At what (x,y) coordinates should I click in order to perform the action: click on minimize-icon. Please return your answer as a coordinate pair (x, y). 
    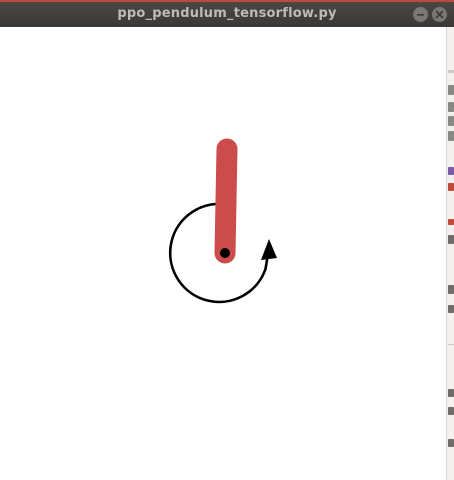
    Looking at the image, I should click on (420, 15).